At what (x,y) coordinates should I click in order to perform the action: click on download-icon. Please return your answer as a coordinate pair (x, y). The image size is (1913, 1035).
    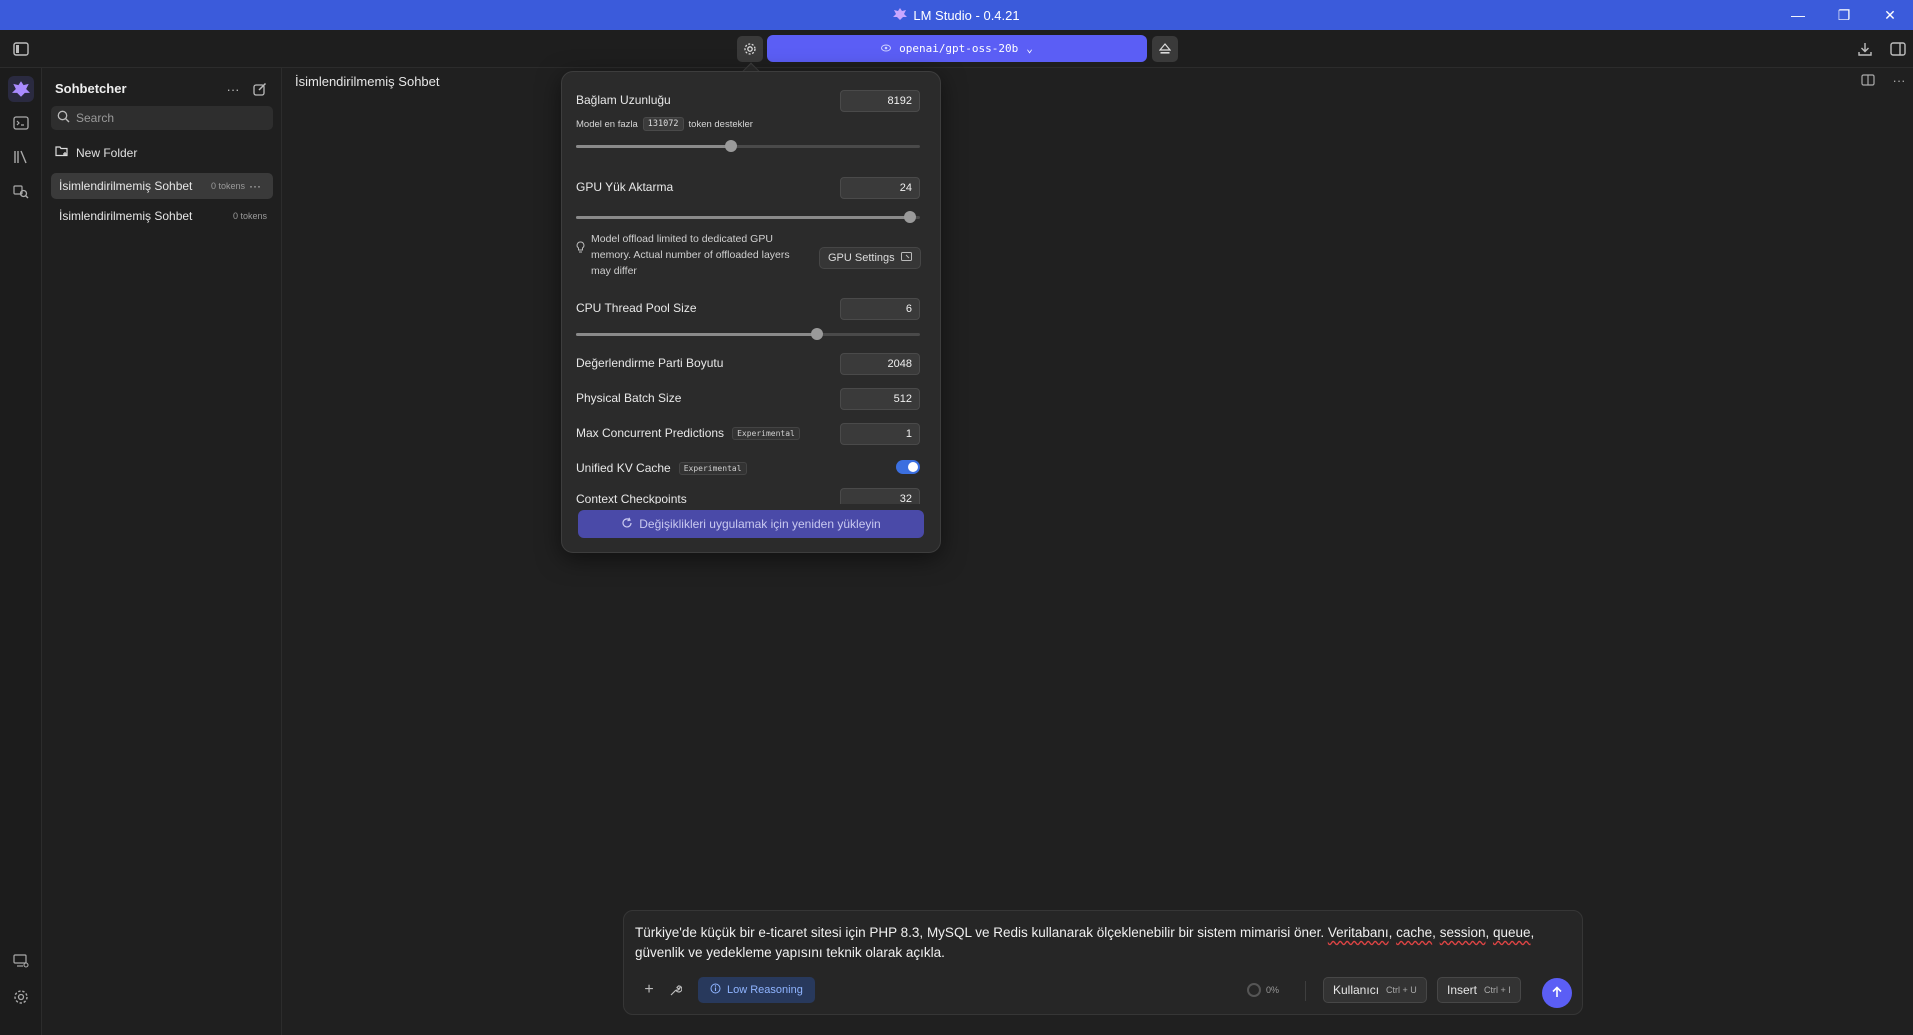
    Looking at the image, I should click on (1865, 49).